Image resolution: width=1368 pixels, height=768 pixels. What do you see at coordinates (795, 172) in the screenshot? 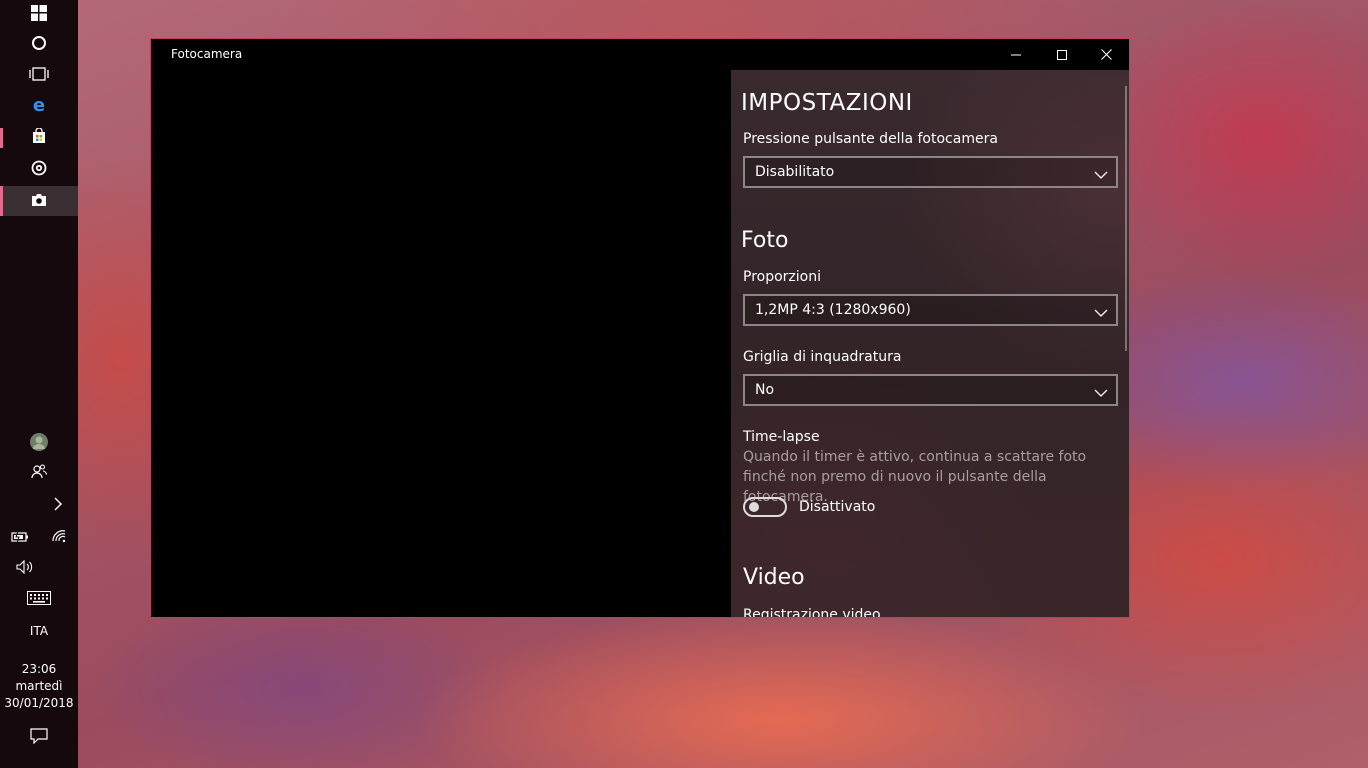
I see `camera-button-value: Disabilitato` at bounding box center [795, 172].